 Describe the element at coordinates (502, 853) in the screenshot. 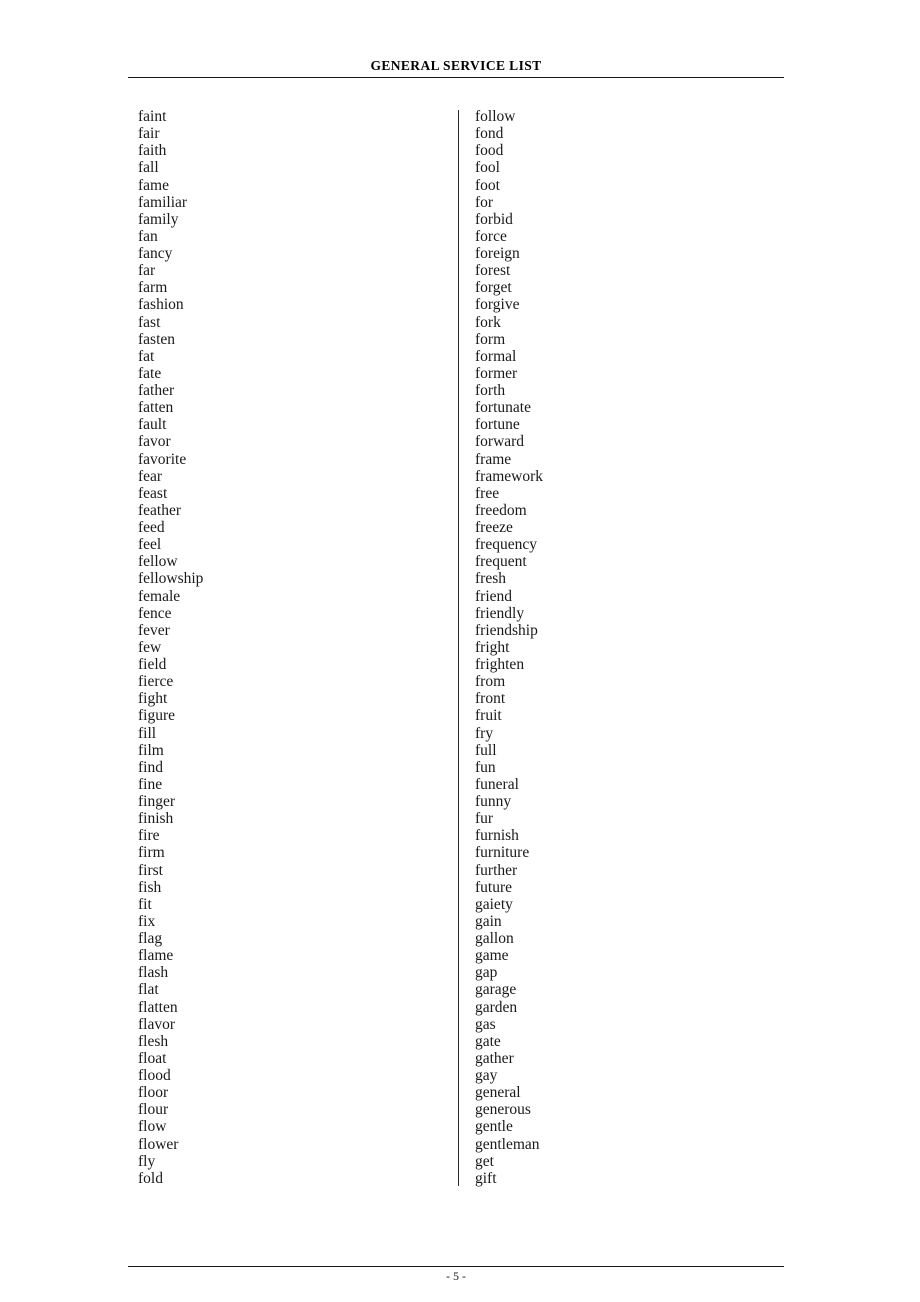

I see `word-entry: furniture` at that location.